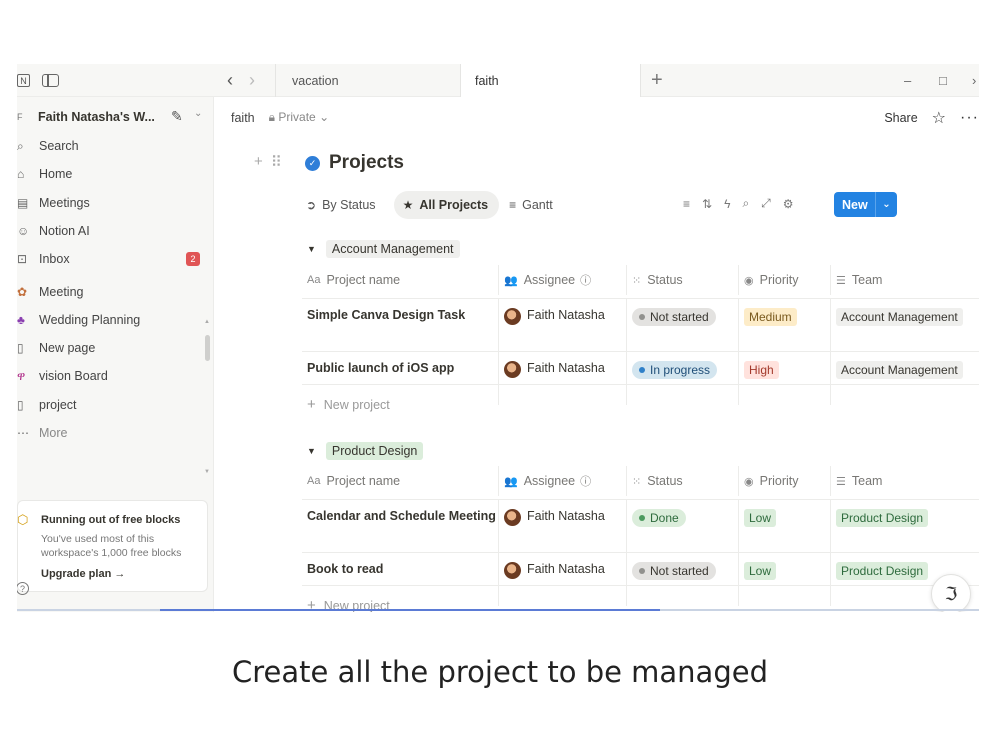 The height and width of the screenshot is (750, 1000). I want to click on expand-icon: ⤢, so click(766, 203).